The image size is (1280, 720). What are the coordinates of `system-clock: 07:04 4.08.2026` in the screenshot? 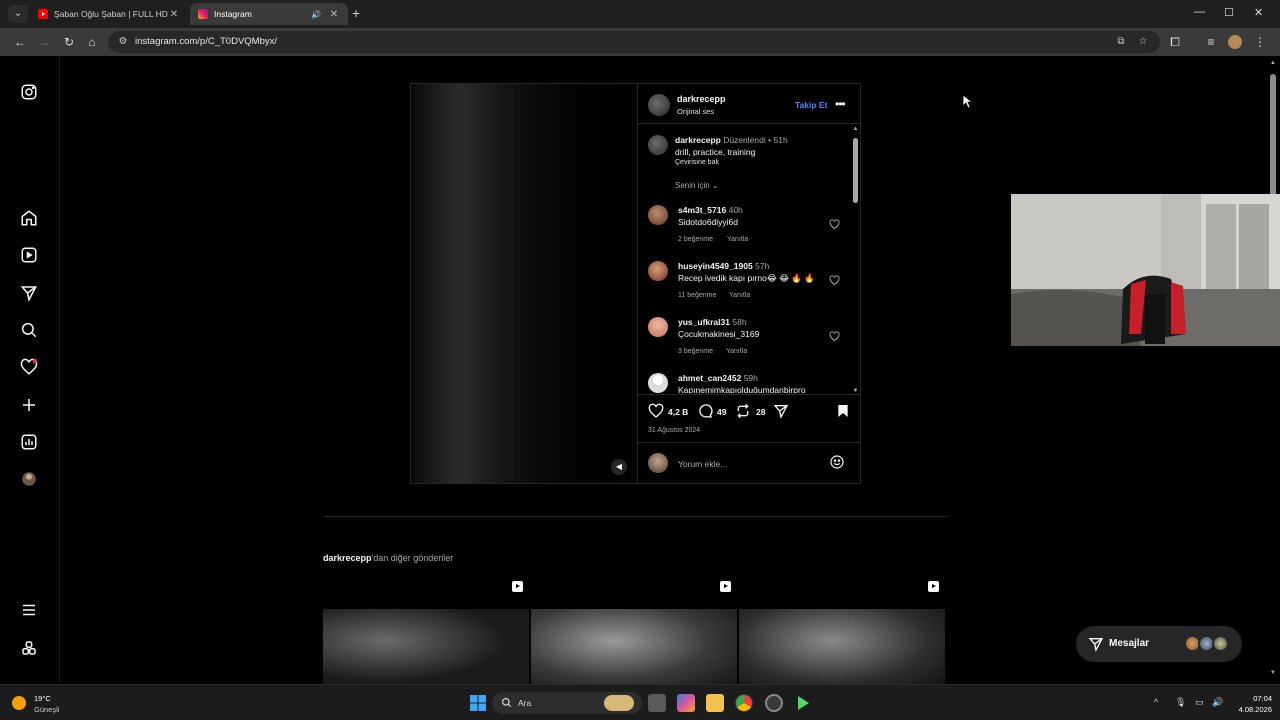 It's located at (1252, 704).